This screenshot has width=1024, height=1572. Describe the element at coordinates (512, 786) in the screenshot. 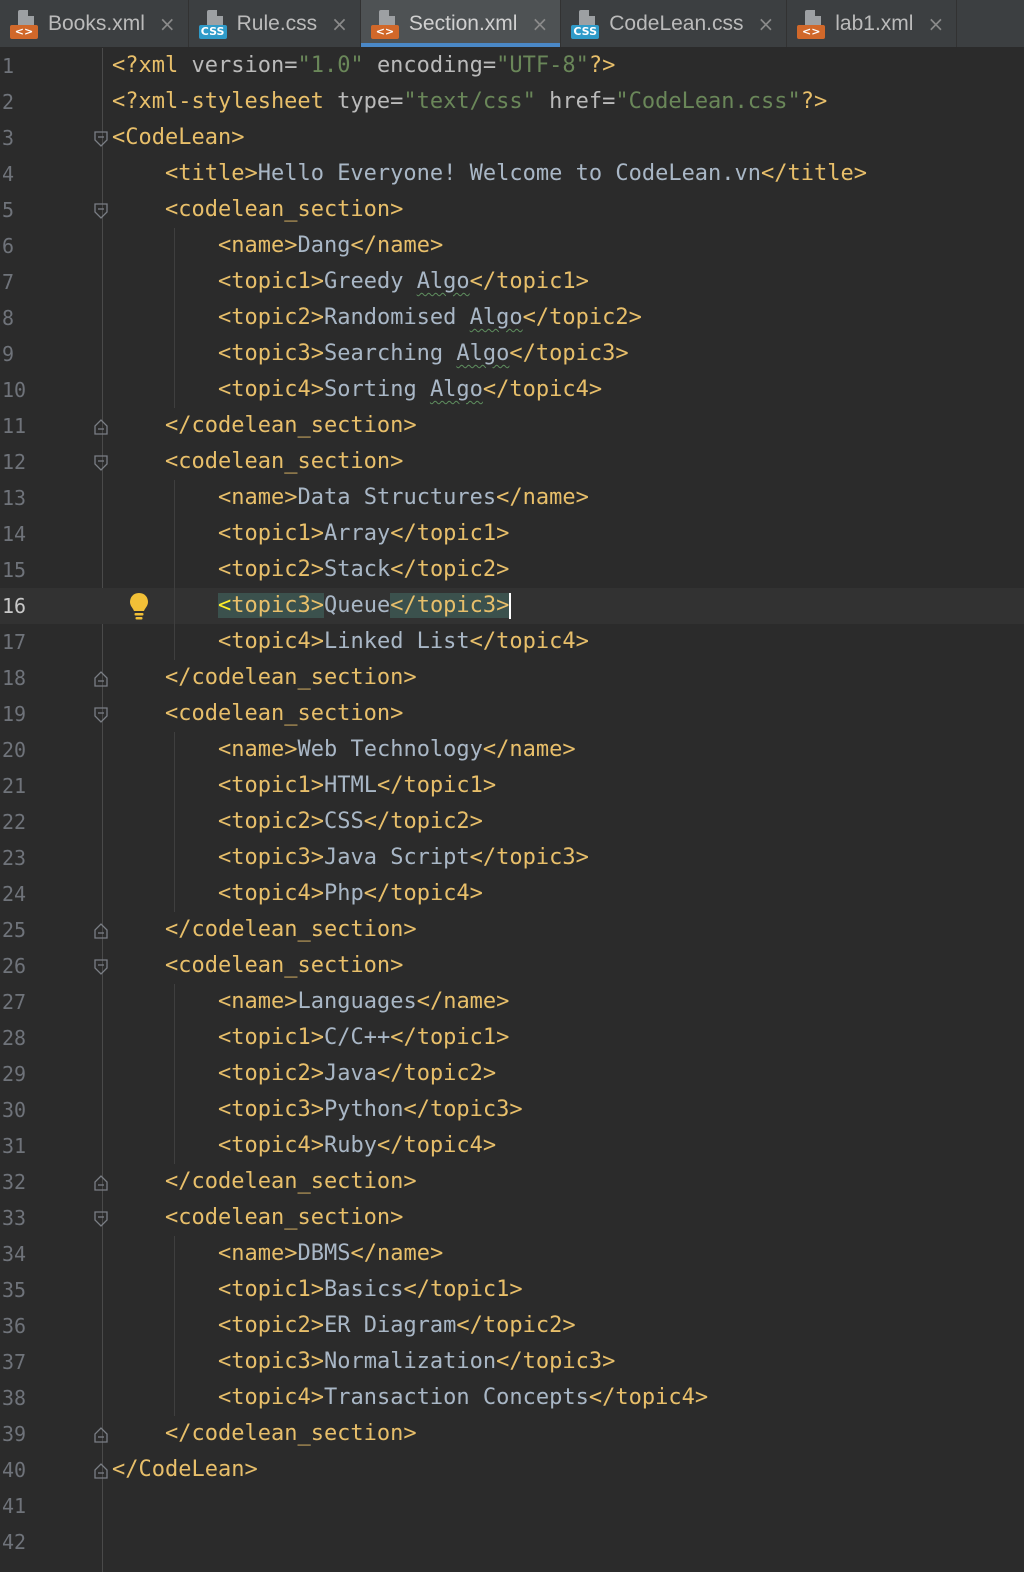

I see `code-line: 21 <topic1>HTML</topic1>` at that location.